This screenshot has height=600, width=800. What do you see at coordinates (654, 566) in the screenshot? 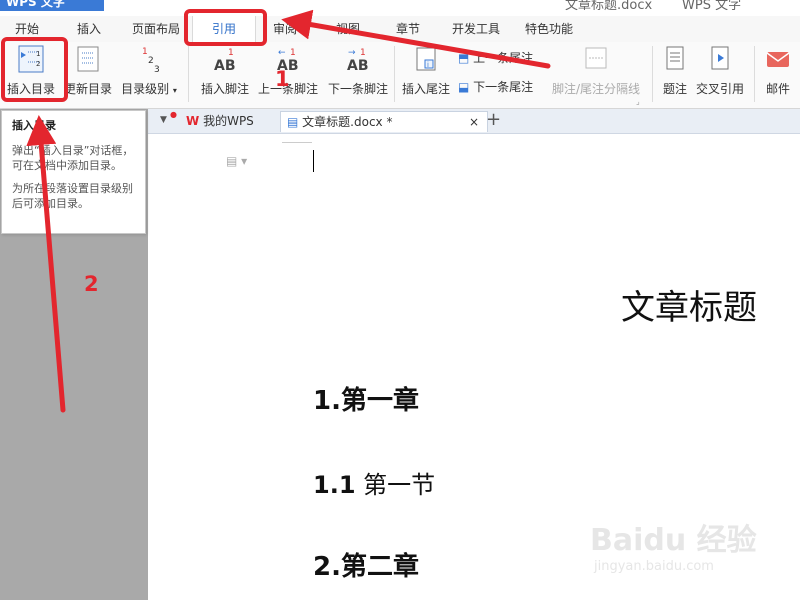
I see `watermark-url: jingyan.baidu.com` at bounding box center [654, 566].